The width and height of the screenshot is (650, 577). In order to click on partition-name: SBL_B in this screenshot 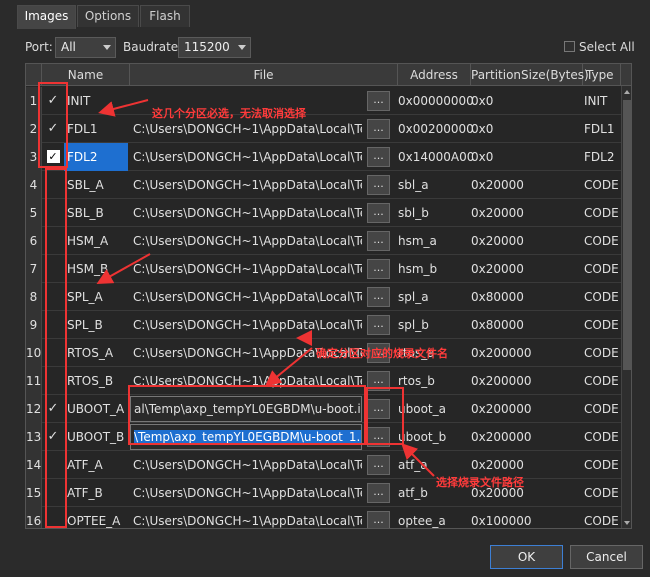, I will do `click(85, 213)`.